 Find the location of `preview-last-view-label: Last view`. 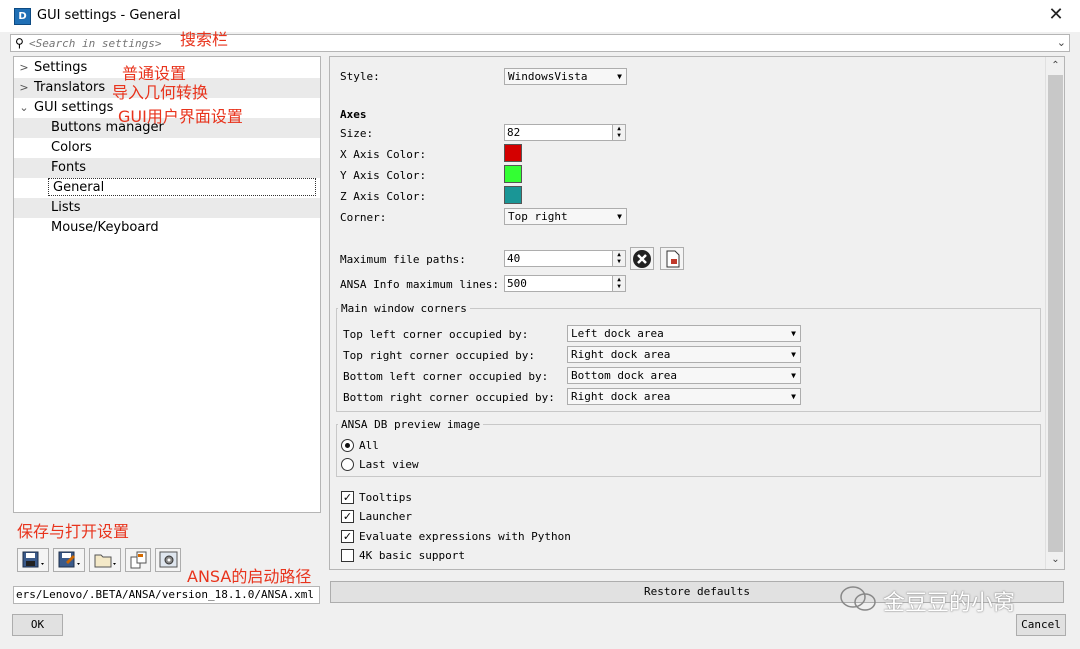

preview-last-view-label: Last view is located at coordinates (389, 464).